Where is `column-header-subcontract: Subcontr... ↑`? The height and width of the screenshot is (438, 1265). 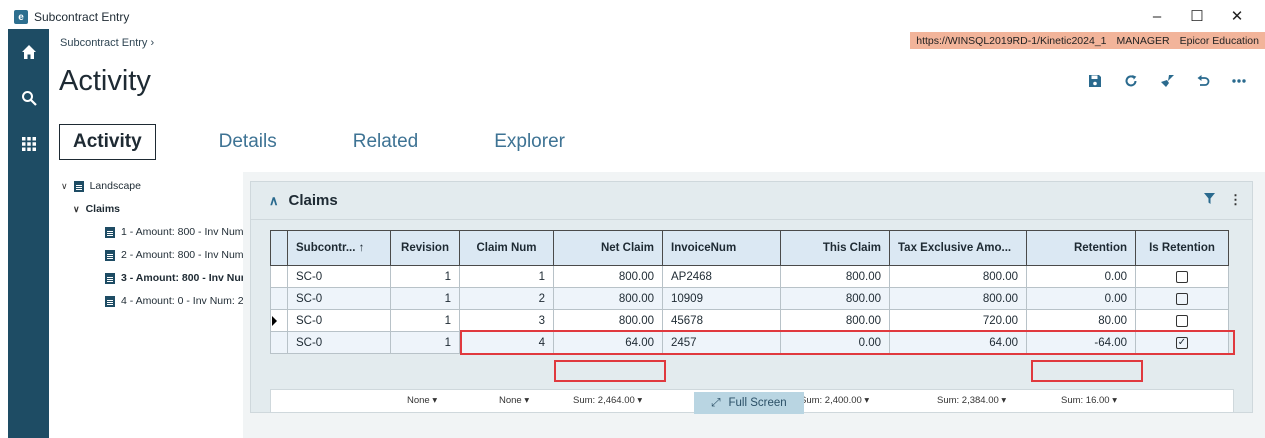
column-header-subcontract: Subcontr... ↑ is located at coordinates (339, 248).